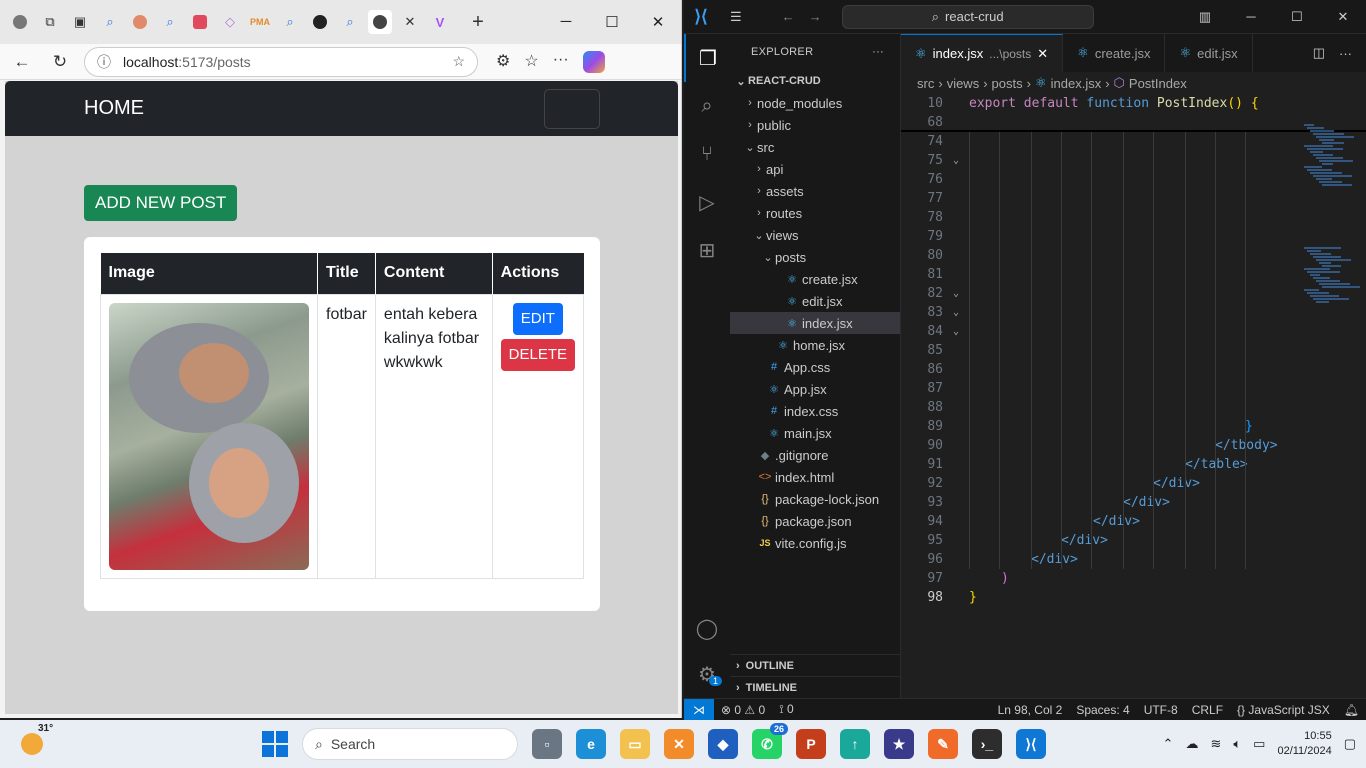 The width and height of the screenshot is (1366, 768). What do you see at coordinates (1133, 502) in the screenshot?
I see `code-line: 93 </div>` at bounding box center [1133, 502].